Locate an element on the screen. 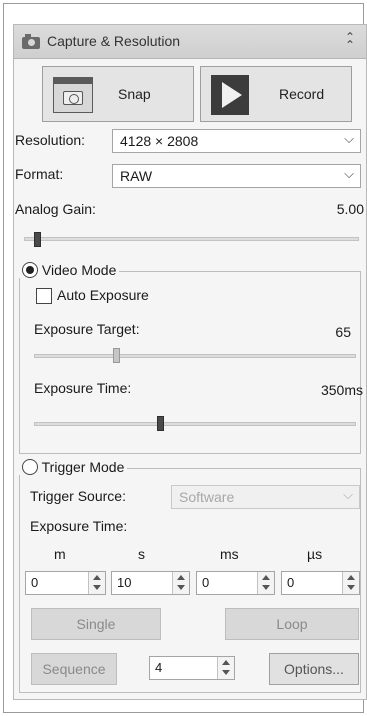  auto-exposure-label: Auto Exposure is located at coordinates (103, 295).